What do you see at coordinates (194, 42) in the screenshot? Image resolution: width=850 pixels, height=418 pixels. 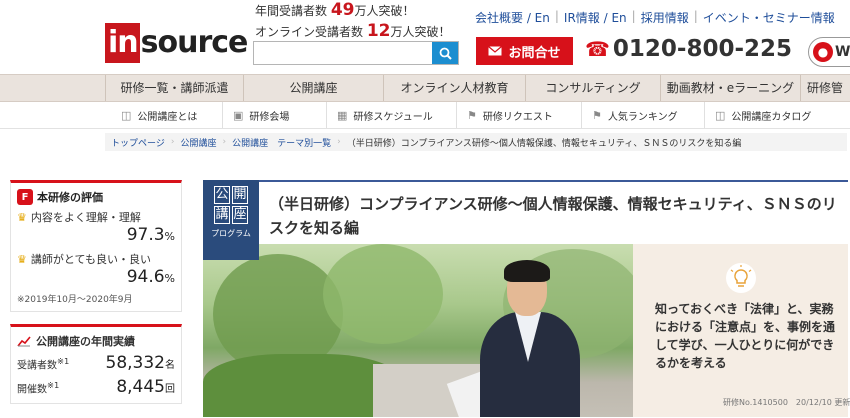 I see `logo-source: source` at bounding box center [194, 42].